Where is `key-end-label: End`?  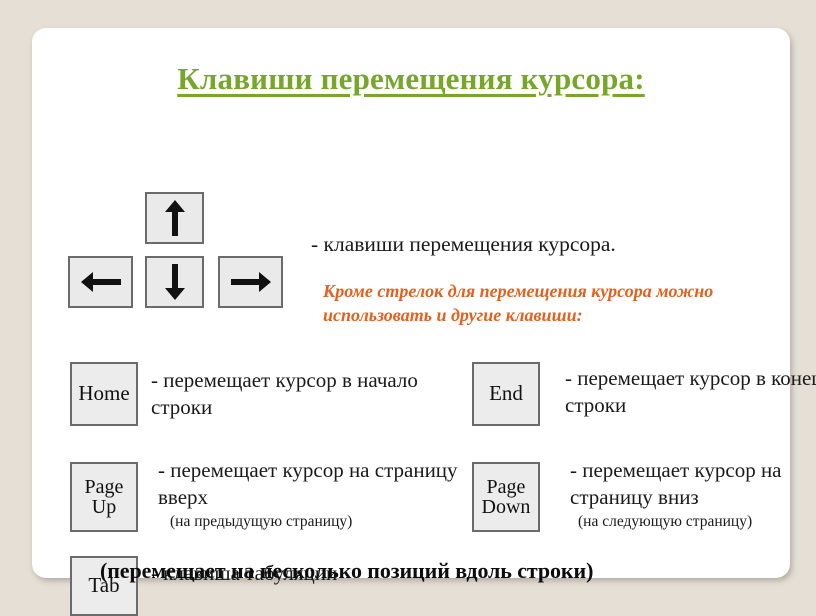 key-end-label: End is located at coordinates (506, 393).